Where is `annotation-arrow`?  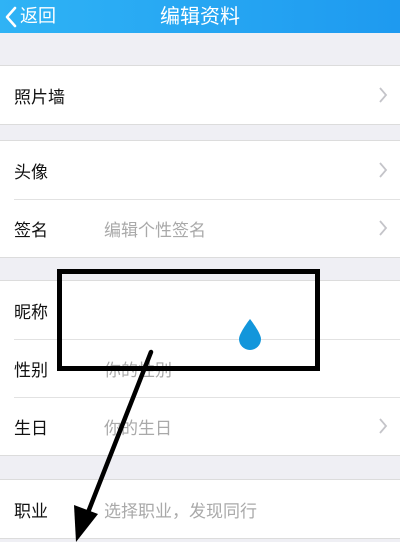 annotation-arrow is located at coordinates (114, 445).